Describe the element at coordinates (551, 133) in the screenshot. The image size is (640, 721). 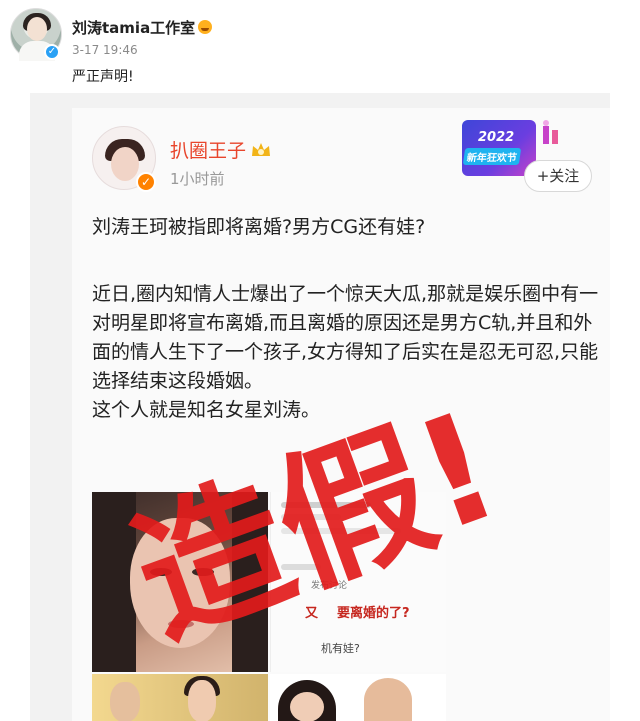
I see `gift-icon` at that location.